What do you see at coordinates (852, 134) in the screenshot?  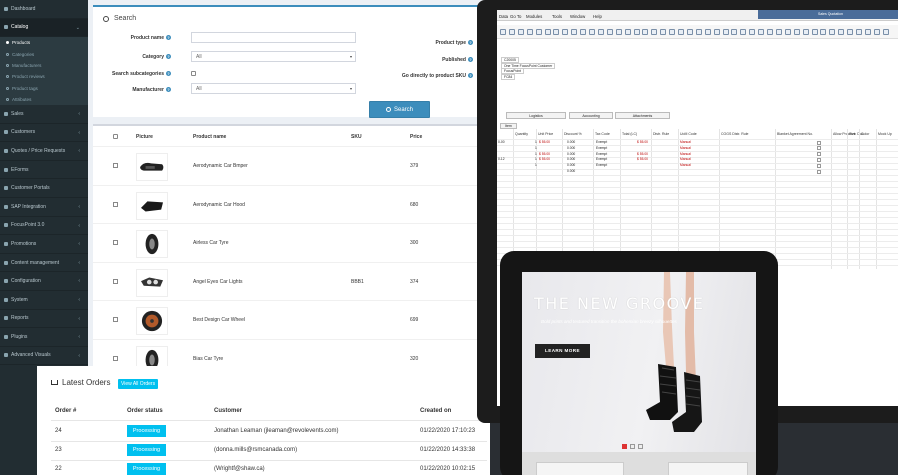 I see `erp-column-header: Size` at bounding box center [852, 134].